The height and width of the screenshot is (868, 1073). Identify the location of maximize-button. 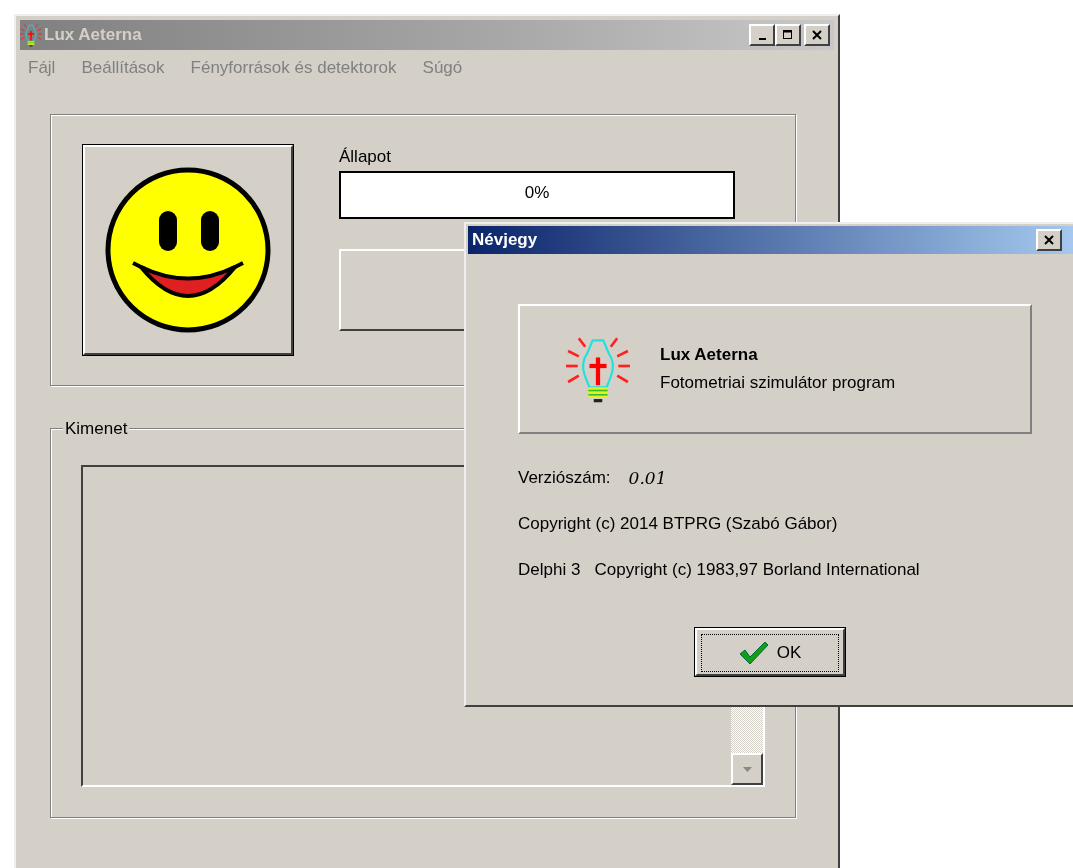
(788, 35).